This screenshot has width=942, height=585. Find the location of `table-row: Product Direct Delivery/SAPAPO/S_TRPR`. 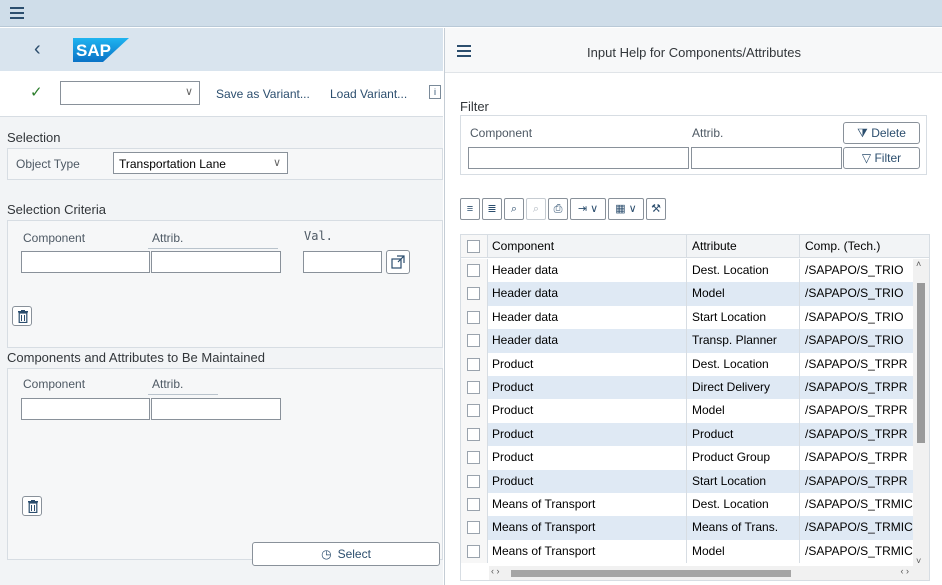

table-row: Product Direct Delivery/SAPAPO/S_TRPR is located at coordinates (695, 388).